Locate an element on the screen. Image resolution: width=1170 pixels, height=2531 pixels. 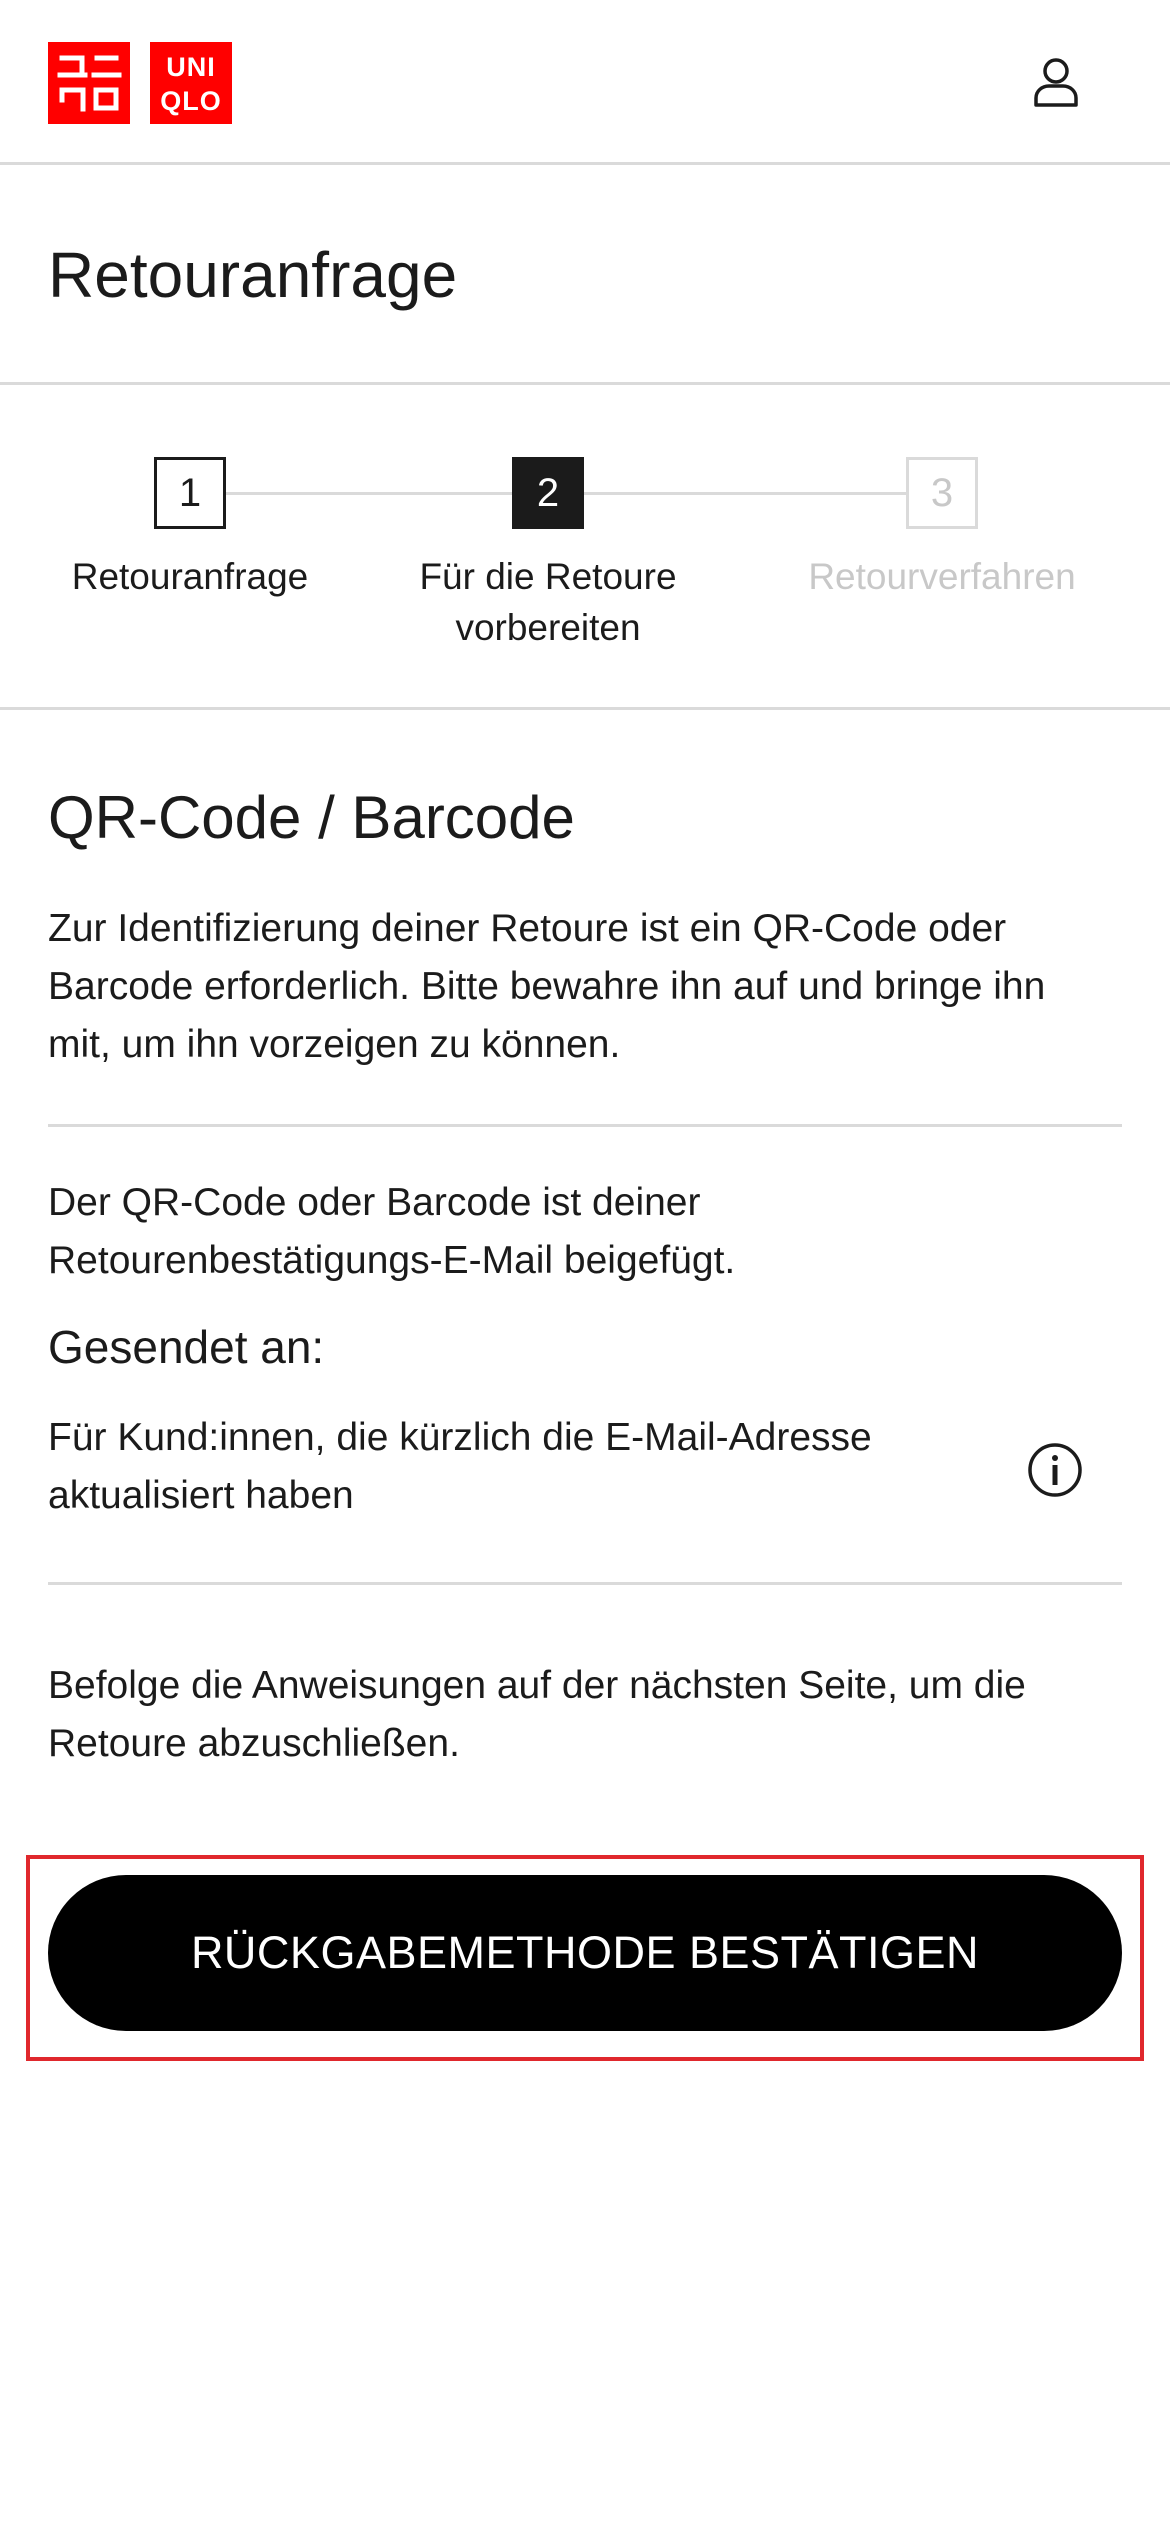
step-2-label: Für die Retoure vorbereiten is located at coordinates (548, 602).